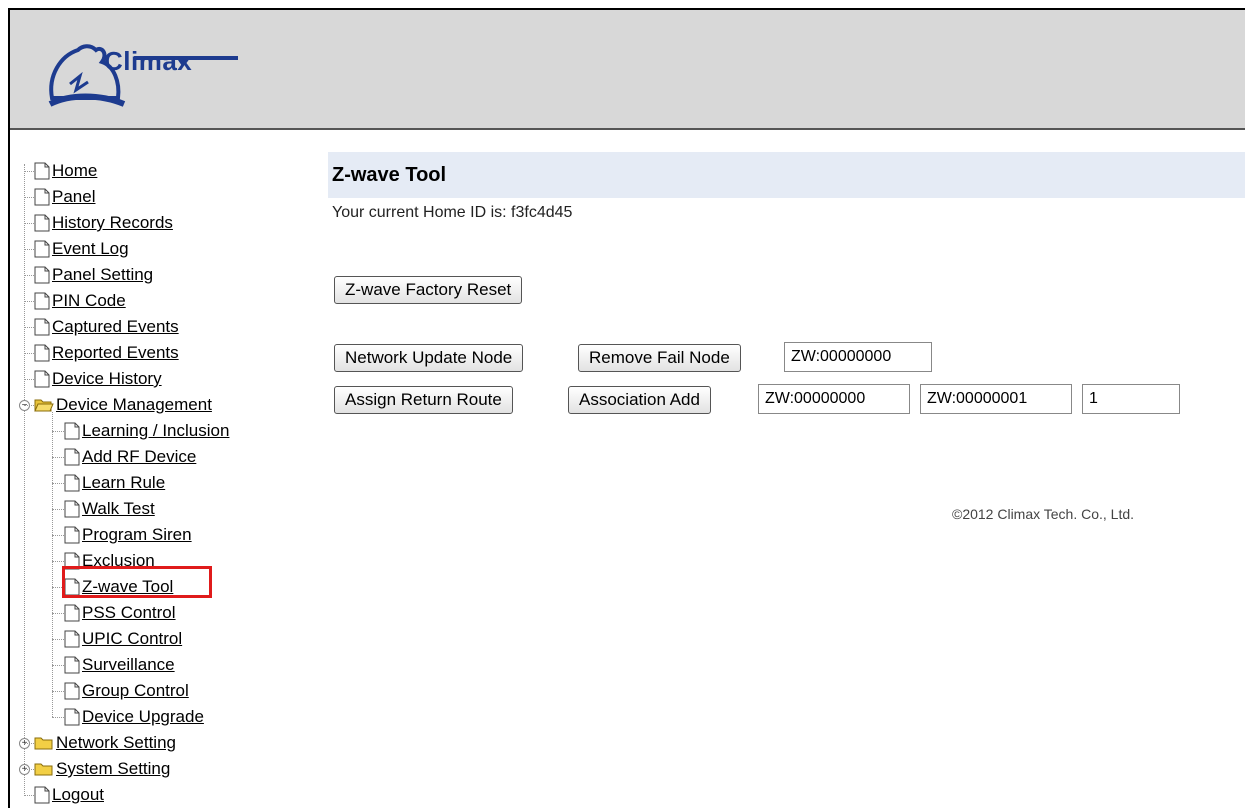  Describe the element at coordinates (115, 353) in the screenshot. I see `sidebar-item-label: Reported Events` at that location.